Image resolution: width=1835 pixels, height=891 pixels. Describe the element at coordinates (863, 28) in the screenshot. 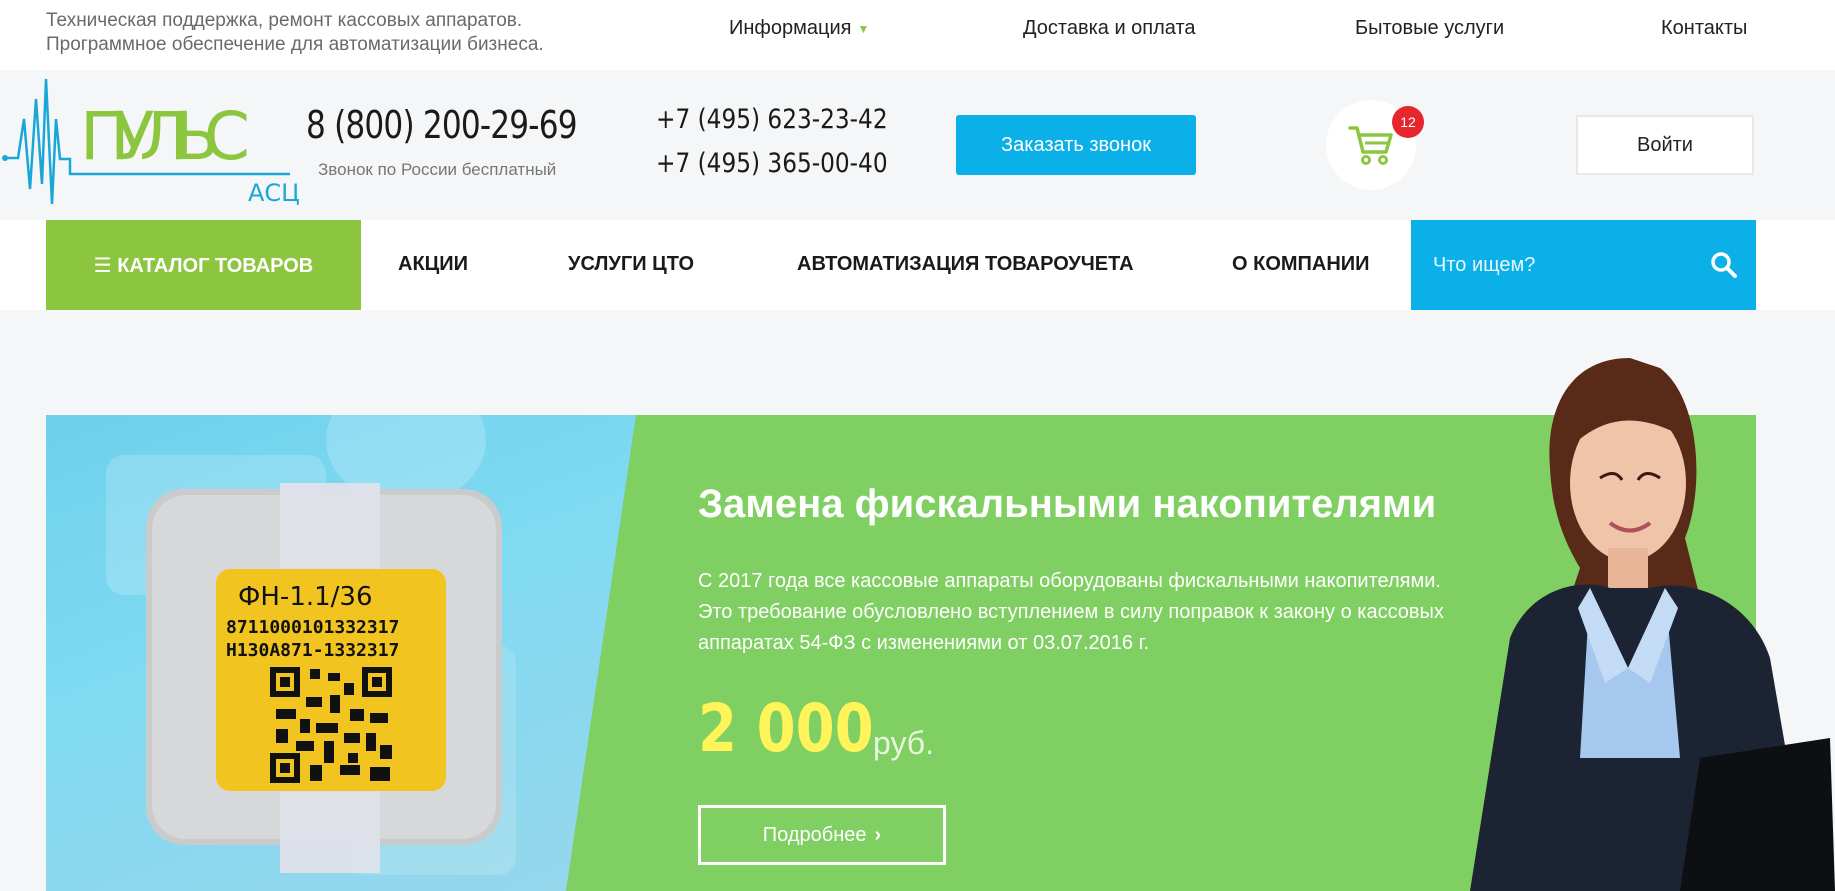

I see `chevron-down-icon: ▼` at that location.